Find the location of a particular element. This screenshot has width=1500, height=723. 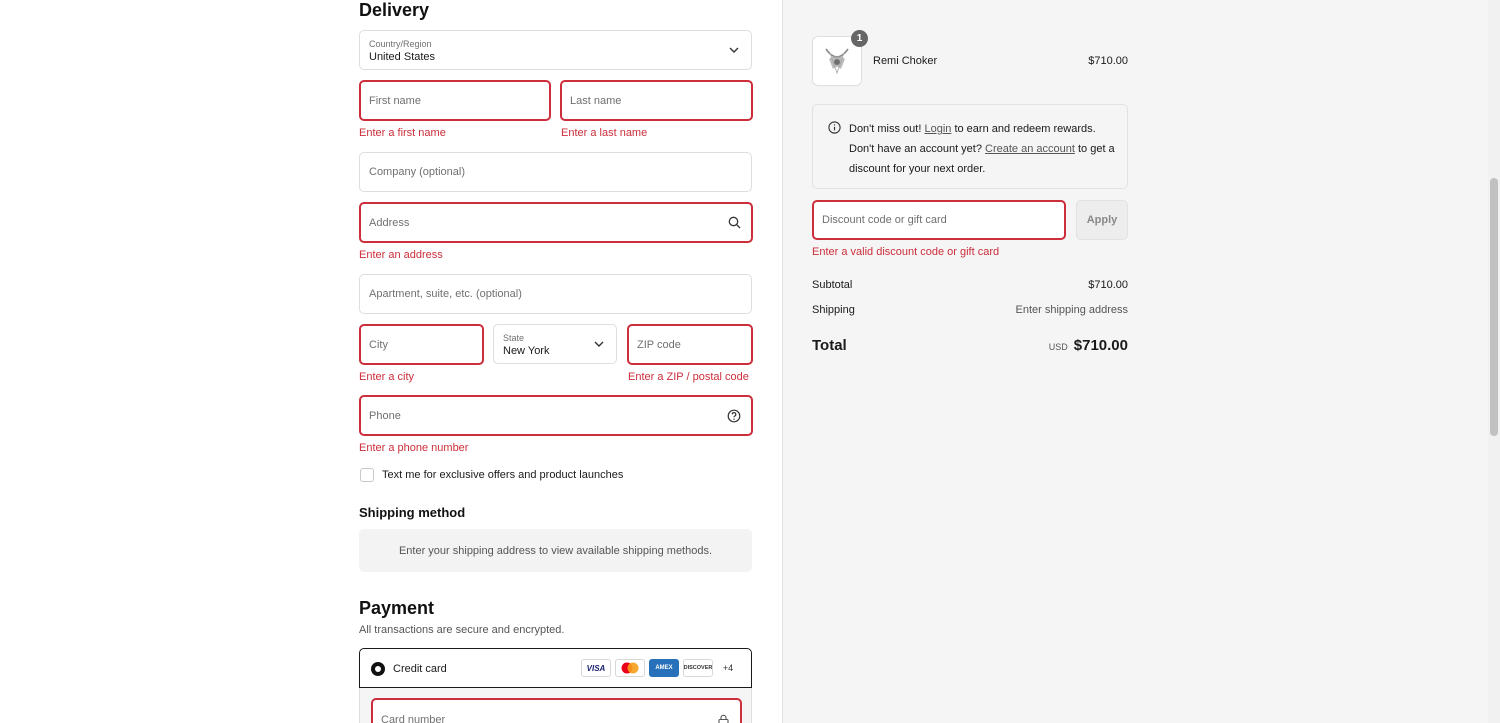

zip-error: Enter a ZIP / postal code is located at coordinates (688, 377).